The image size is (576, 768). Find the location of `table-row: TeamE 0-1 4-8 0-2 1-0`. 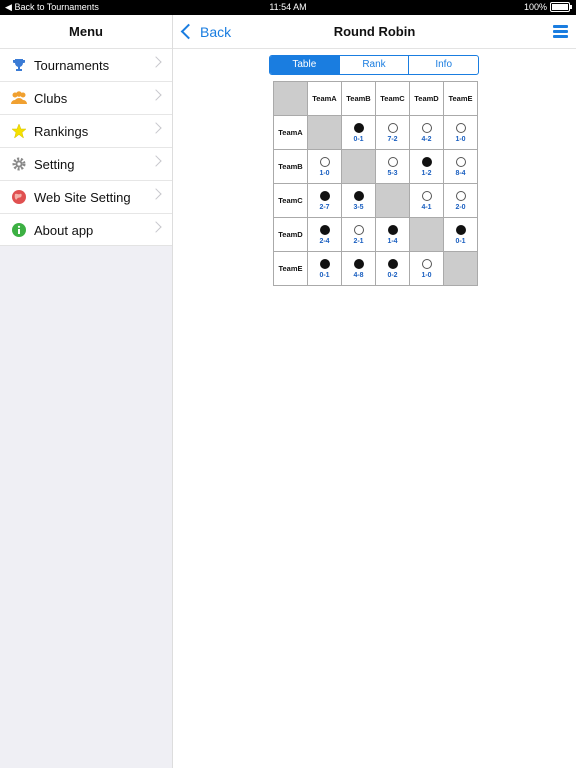

table-row: TeamE 0-1 4-8 0-2 1-0 is located at coordinates (375, 268).